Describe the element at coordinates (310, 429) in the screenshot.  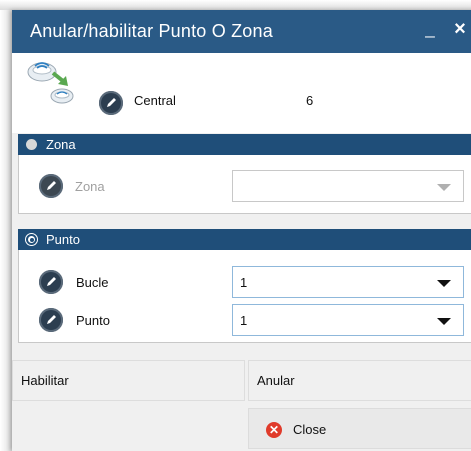
I see `close-button-label: Close` at that location.